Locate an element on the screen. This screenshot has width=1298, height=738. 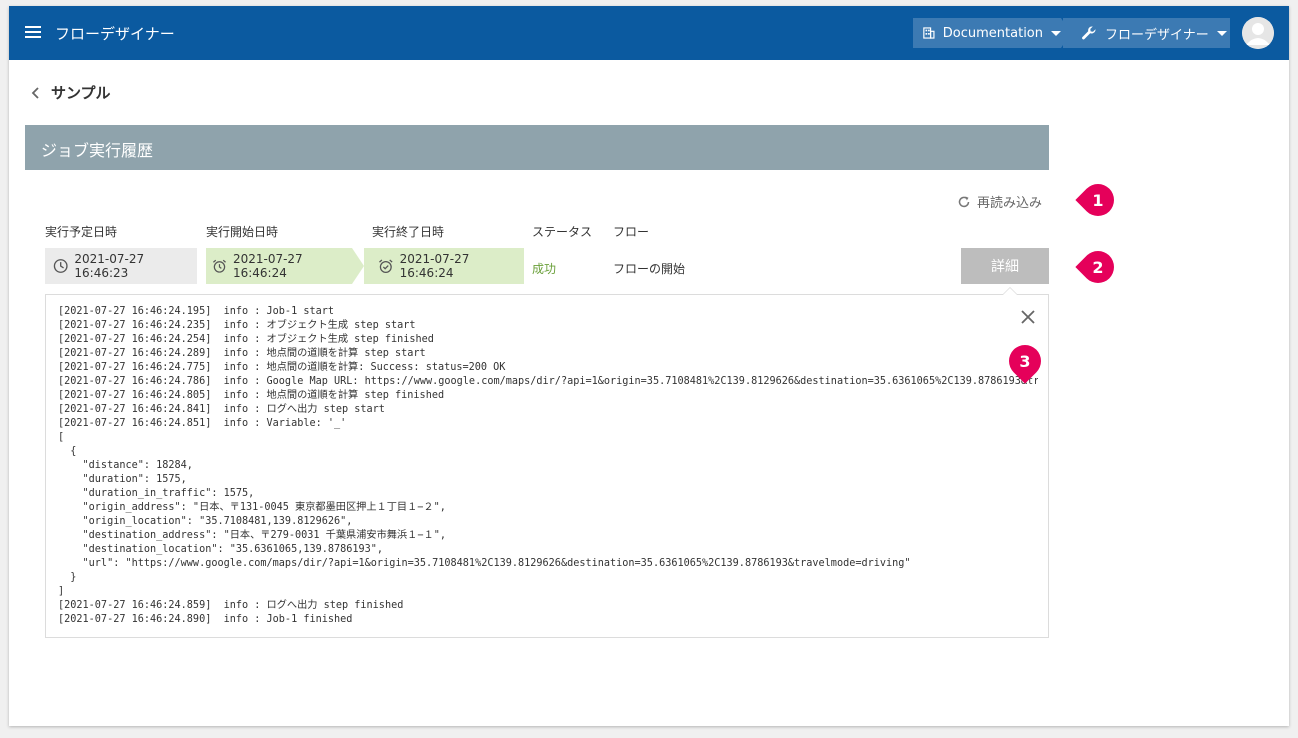
alarm-icon is located at coordinates (219, 266).